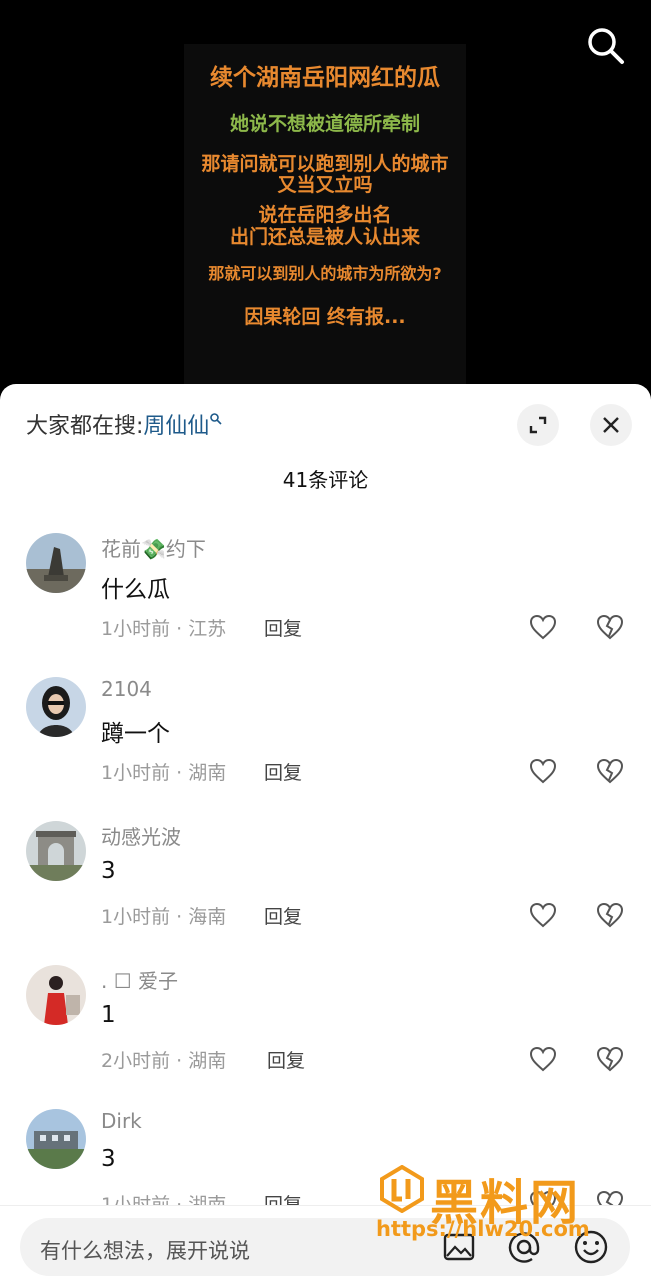 The image size is (651, 1281). Describe the element at coordinates (325, 603) in the screenshot. I see `comment-item: 花前💸约下 什么瓜 1小时前 · 江苏 回复` at that location.